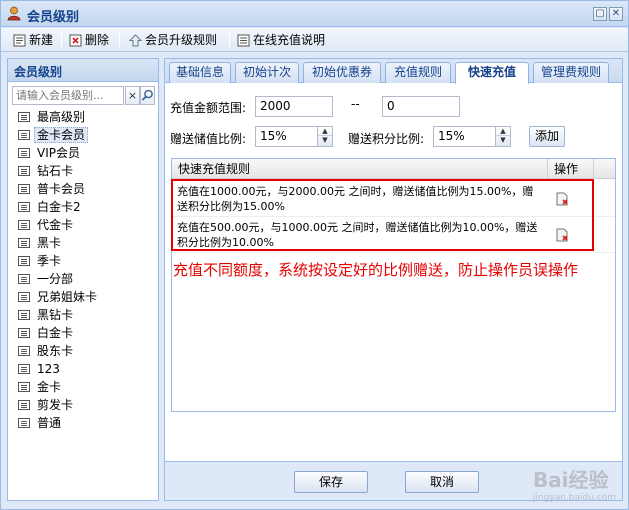 The height and width of the screenshot is (510, 629). Describe the element at coordinates (61, 117) in the screenshot. I see `tree-item-label: 最高级别` at that location.